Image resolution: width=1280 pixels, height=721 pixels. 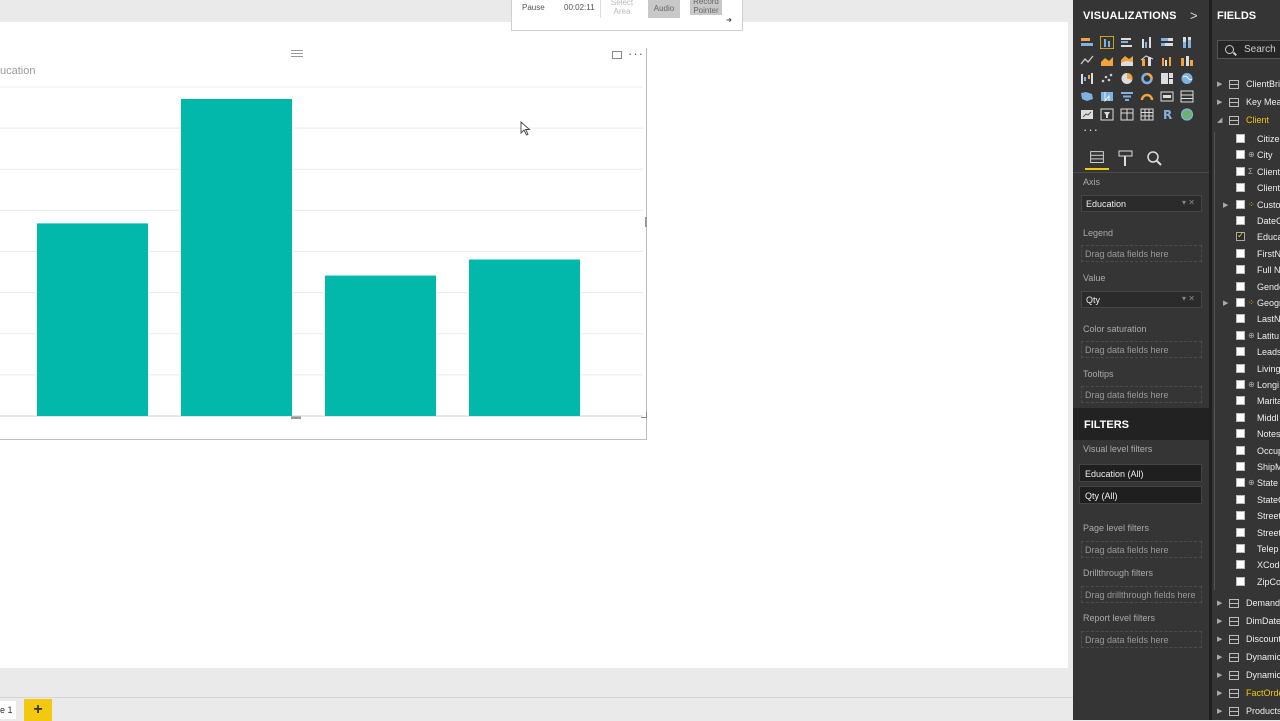 What do you see at coordinates (1147, 60) in the screenshot?
I see `line-and-stacked-column-icon` at bounding box center [1147, 60].